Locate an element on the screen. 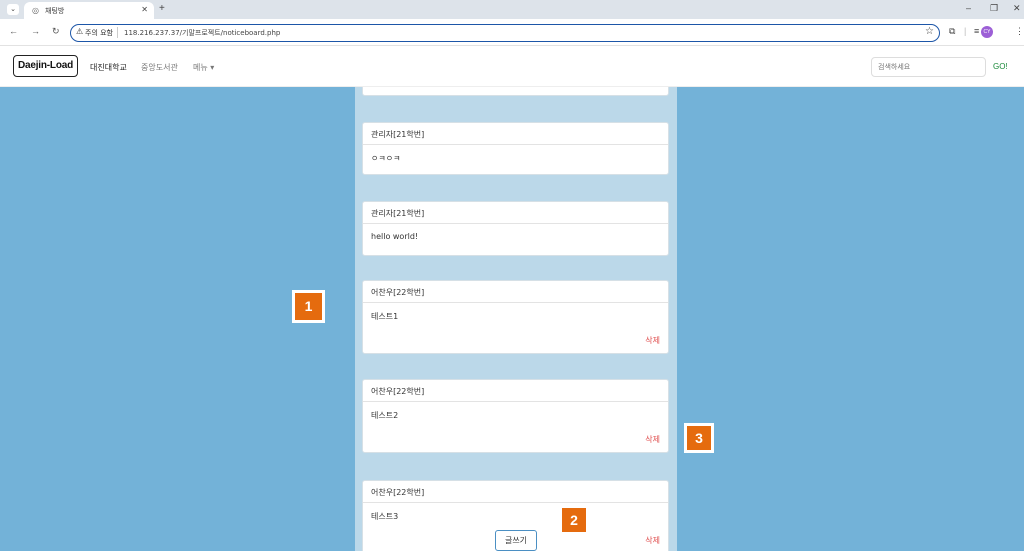  search-input is located at coordinates (928, 67).